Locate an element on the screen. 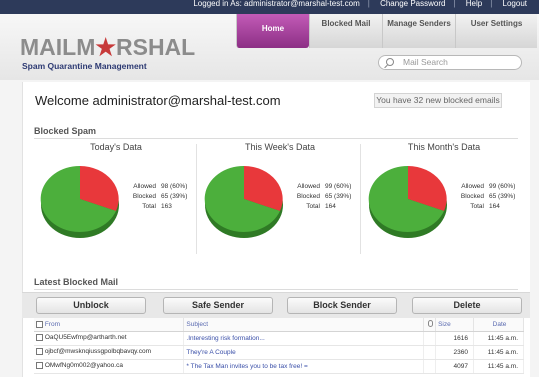 This screenshot has width=539, height=377. tagline: Spam Quarantine Management is located at coordinates (84, 66).